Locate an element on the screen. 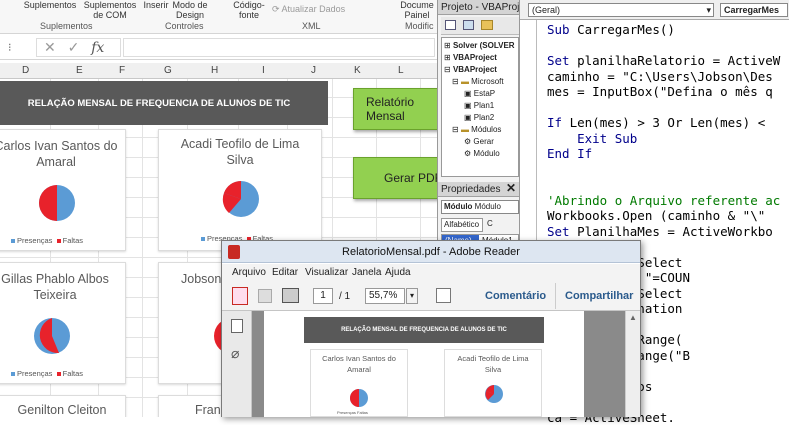 This screenshot has height=425, width=789. code-line: Exit Sub is located at coordinates (592, 138).